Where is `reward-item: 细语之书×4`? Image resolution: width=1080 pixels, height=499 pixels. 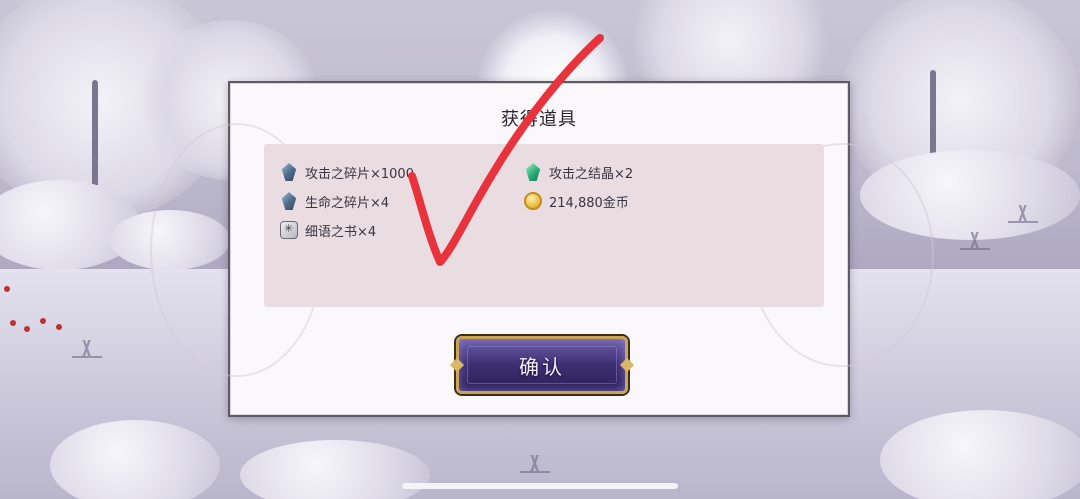
reward-item: 细语之书×4 is located at coordinates (328, 230).